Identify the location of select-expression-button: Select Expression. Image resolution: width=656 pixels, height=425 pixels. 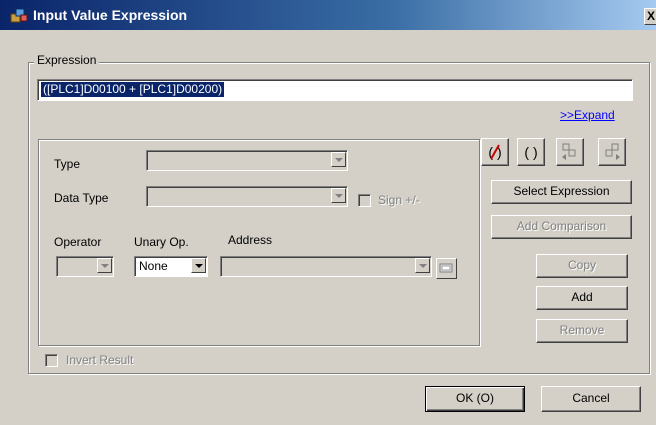
(561, 192).